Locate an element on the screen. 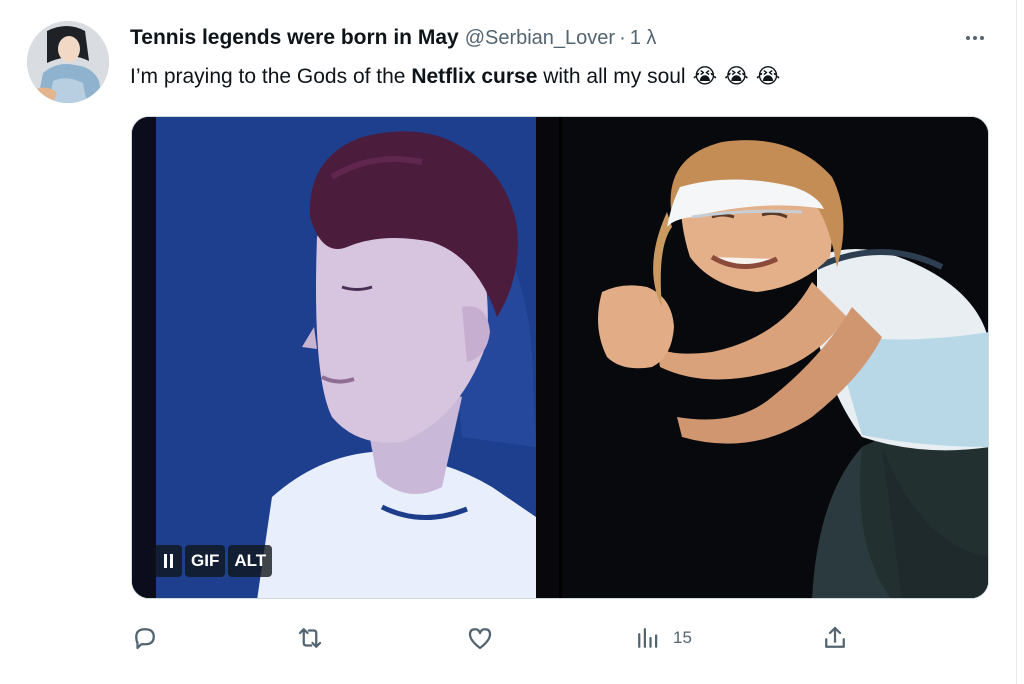  divider is located at coordinates (1016, 342).